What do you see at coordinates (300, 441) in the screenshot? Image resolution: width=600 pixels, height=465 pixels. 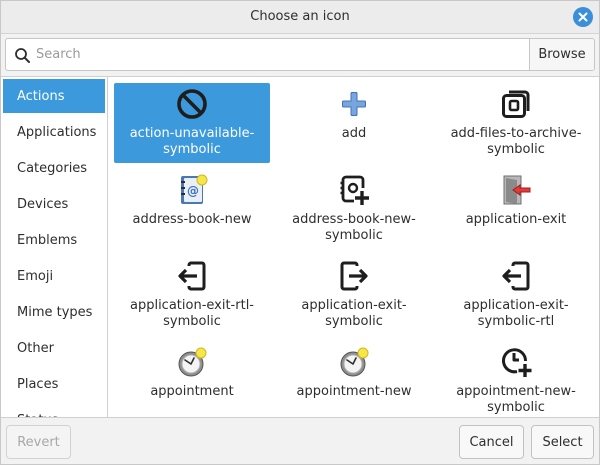 I see `dialog-footer: Revert Cancel Select` at bounding box center [300, 441].